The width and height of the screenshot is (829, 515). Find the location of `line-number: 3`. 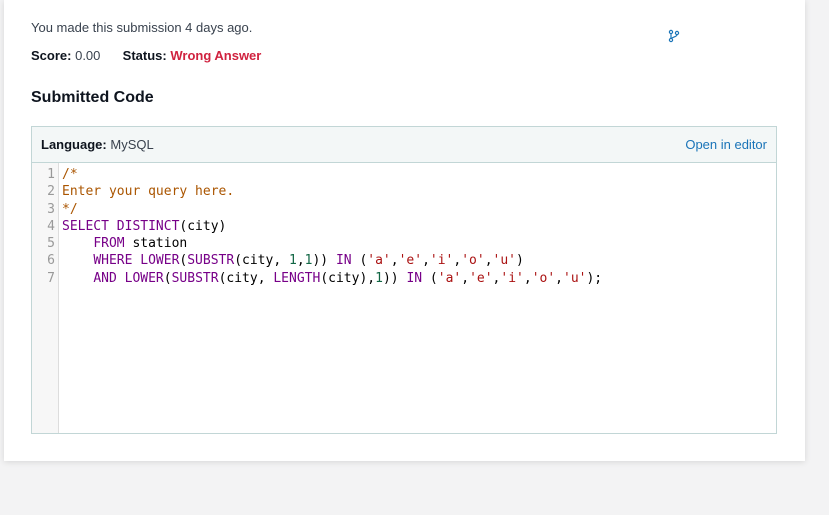

line-number: 3 is located at coordinates (51, 209).